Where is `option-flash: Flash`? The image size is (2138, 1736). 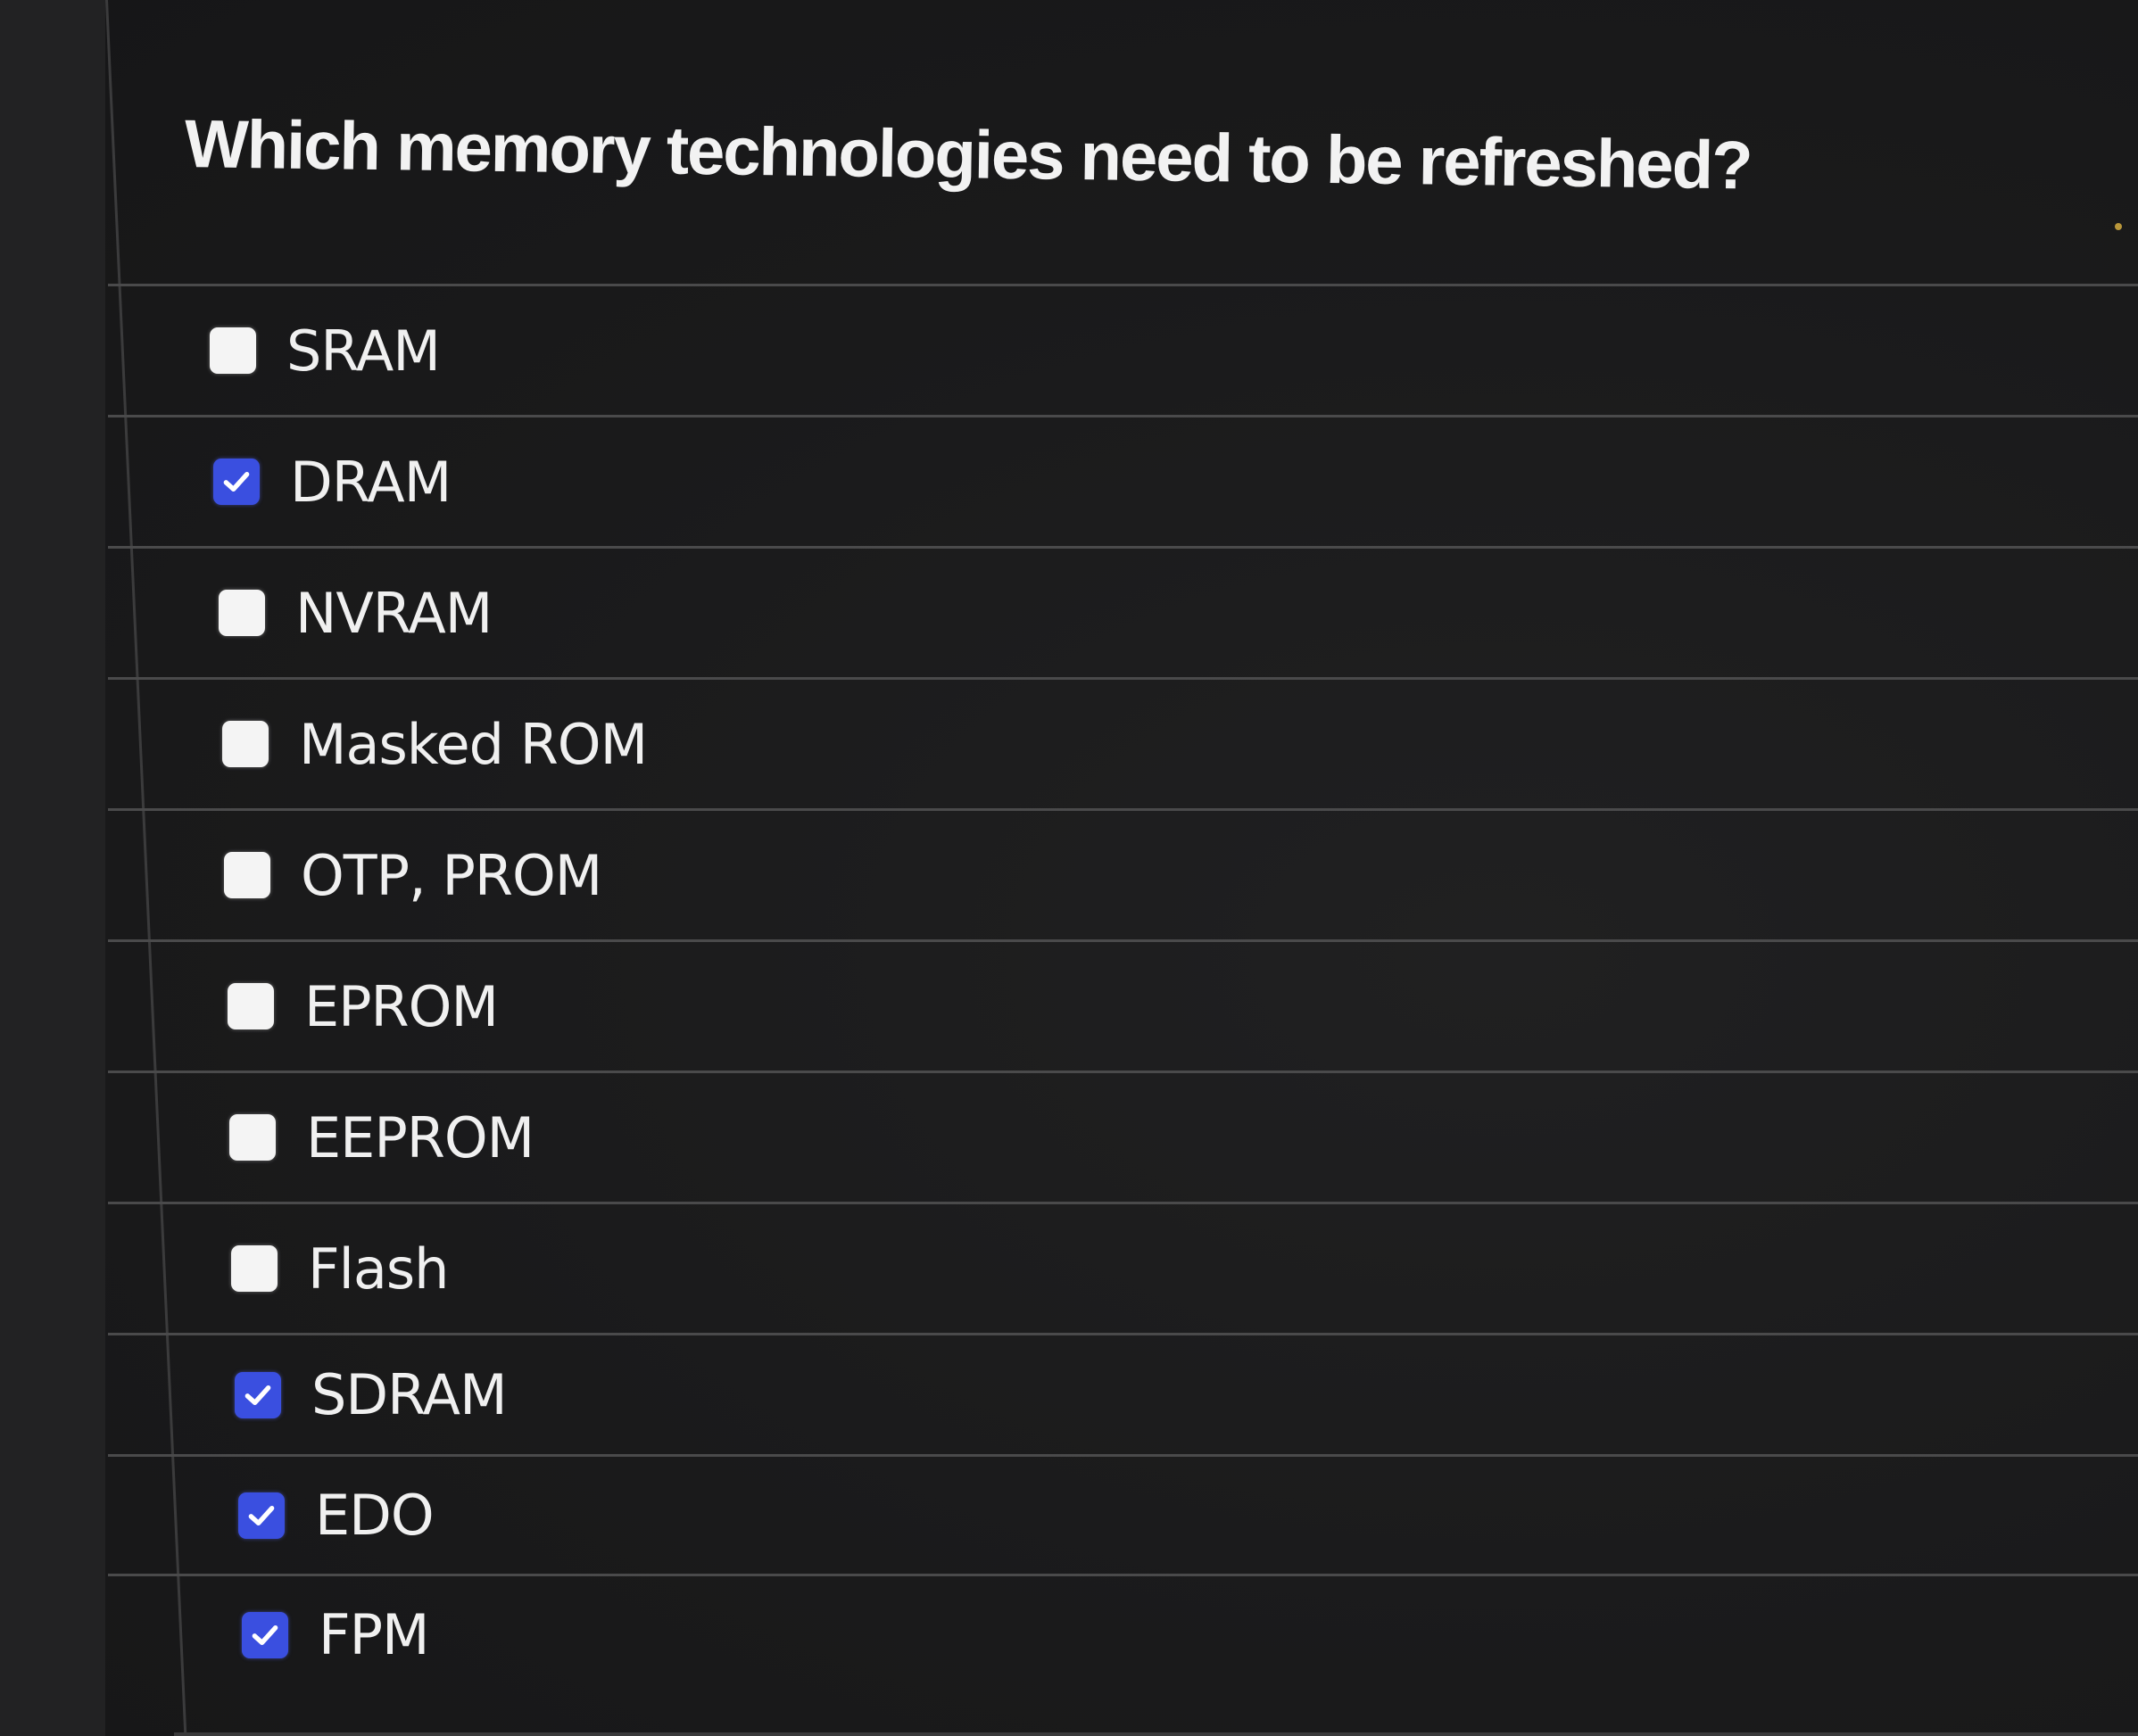 option-flash: Flash is located at coordinates (1123, 1267).